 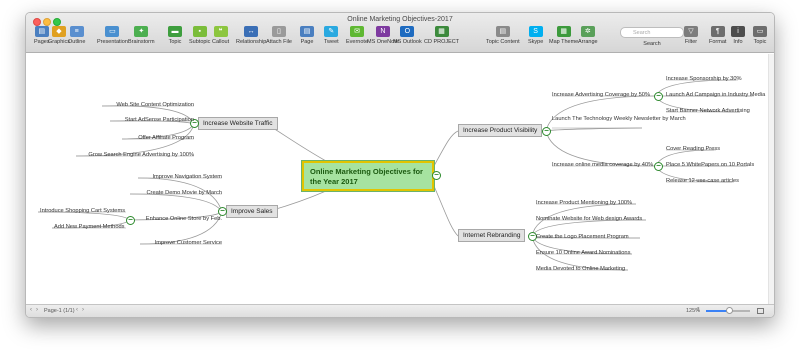 I want to click on vertical-scrollbar, so click(x=771, y=180).